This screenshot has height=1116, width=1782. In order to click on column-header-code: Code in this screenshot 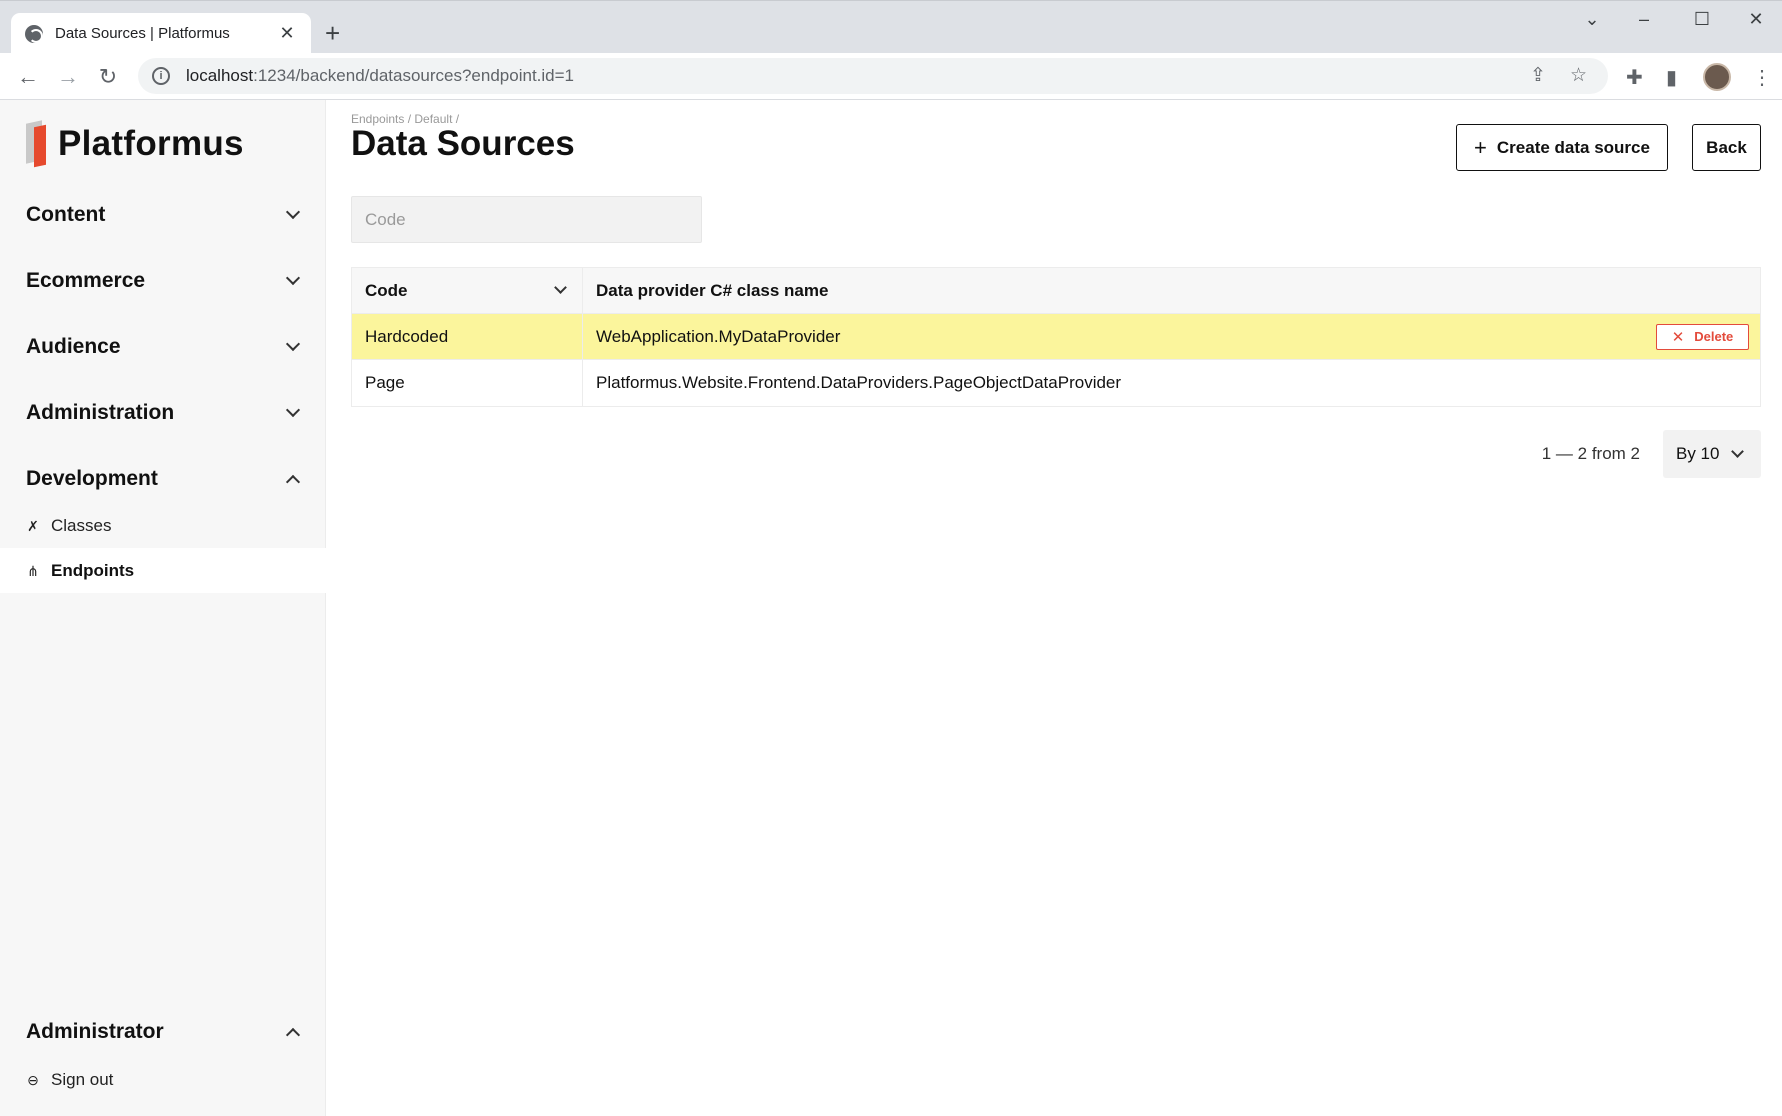, I will do `click(467, 290)`.